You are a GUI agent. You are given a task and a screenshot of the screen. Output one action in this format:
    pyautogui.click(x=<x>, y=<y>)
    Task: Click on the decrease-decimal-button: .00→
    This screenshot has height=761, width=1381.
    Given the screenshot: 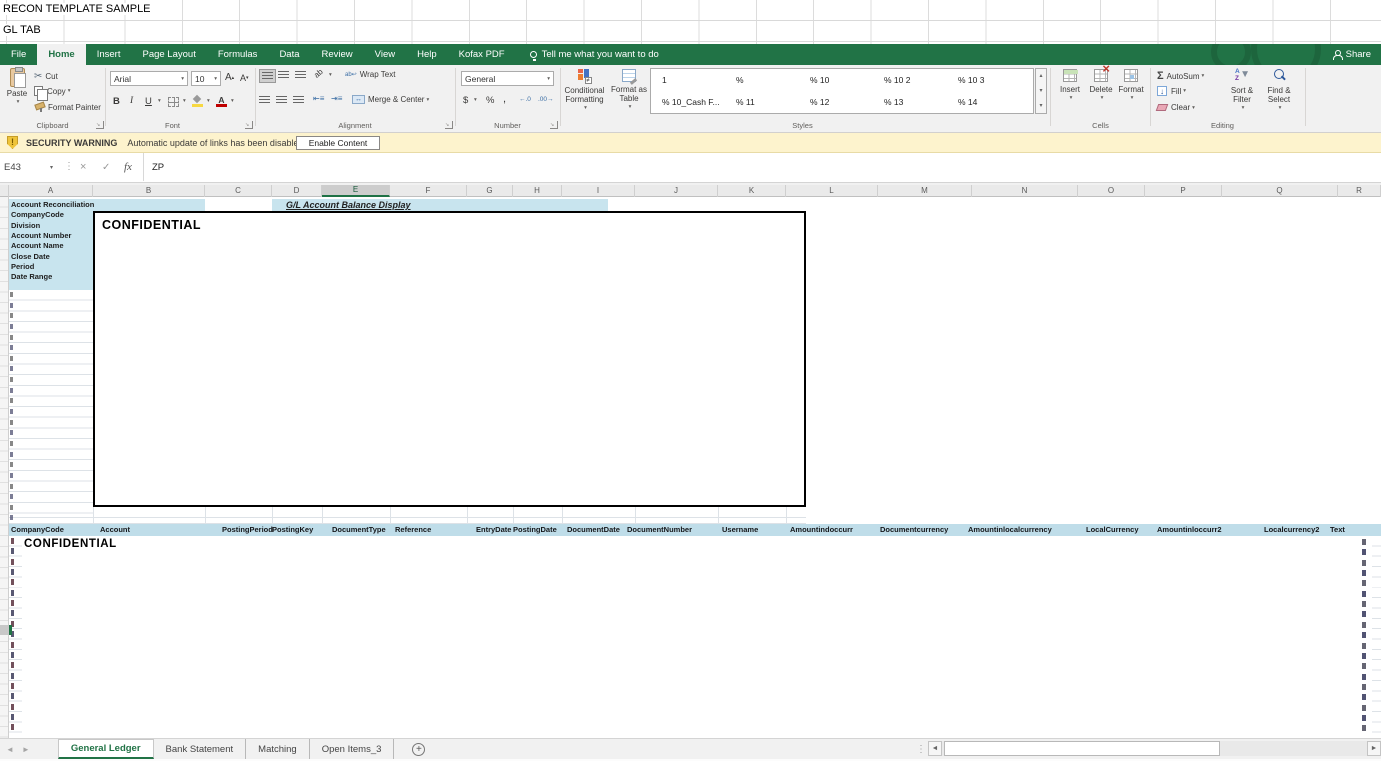 What is the action you would take?
    pyautogui.click(x=546, y=99)
    